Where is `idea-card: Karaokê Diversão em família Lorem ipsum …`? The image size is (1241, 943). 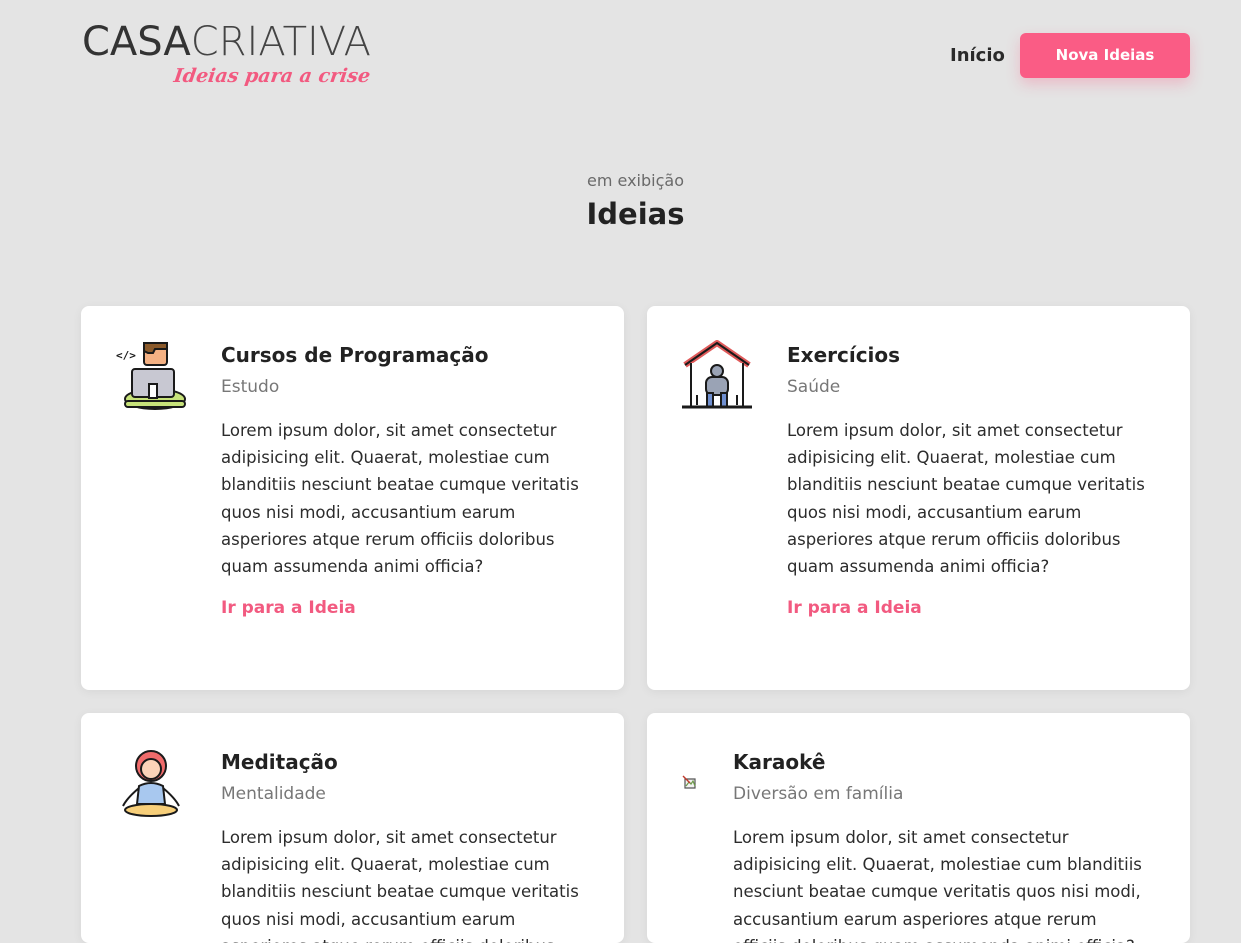 idea-card: Karaokê Diversão em família Lorem ipsum … is located at coordinates (918, 828).